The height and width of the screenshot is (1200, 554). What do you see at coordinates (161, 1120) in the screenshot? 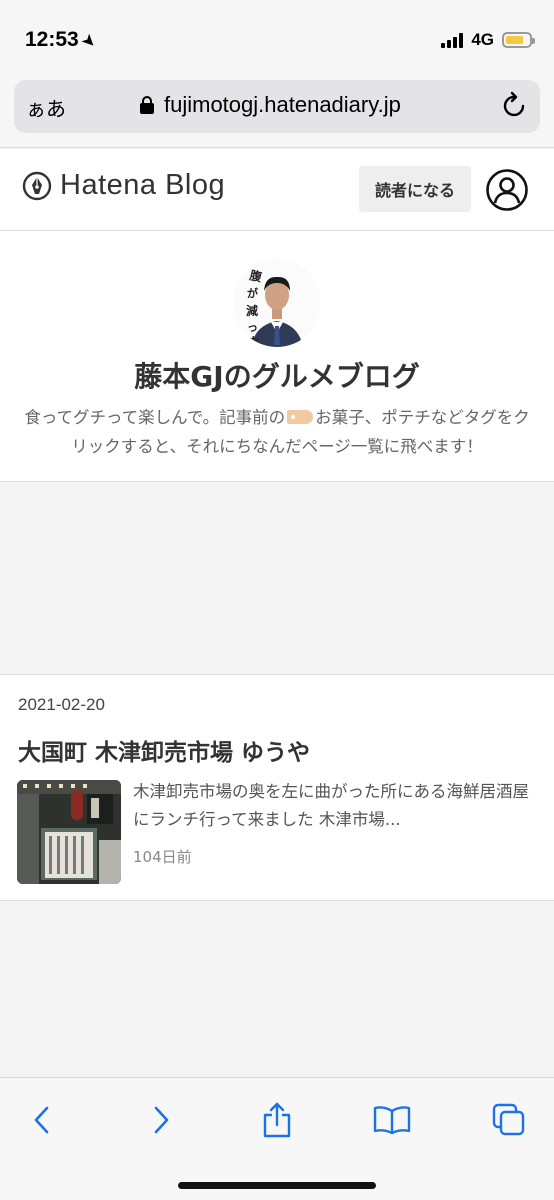
I see `forward-icon` at bounding box center [161, 1120].